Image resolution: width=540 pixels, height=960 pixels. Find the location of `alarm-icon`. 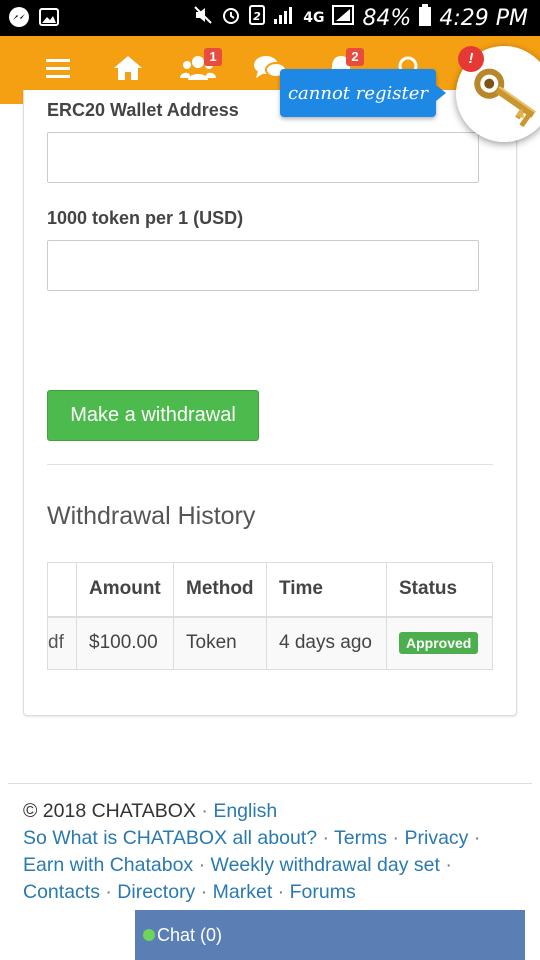

alarm-icon is located at coordinates (231, 18).